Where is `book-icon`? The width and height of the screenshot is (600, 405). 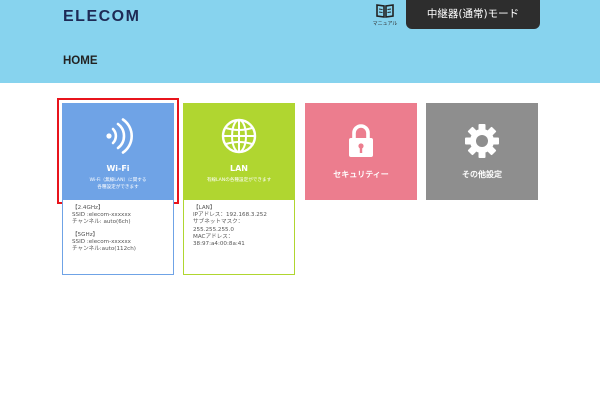 book-icon is located at coordinates (385, 11).